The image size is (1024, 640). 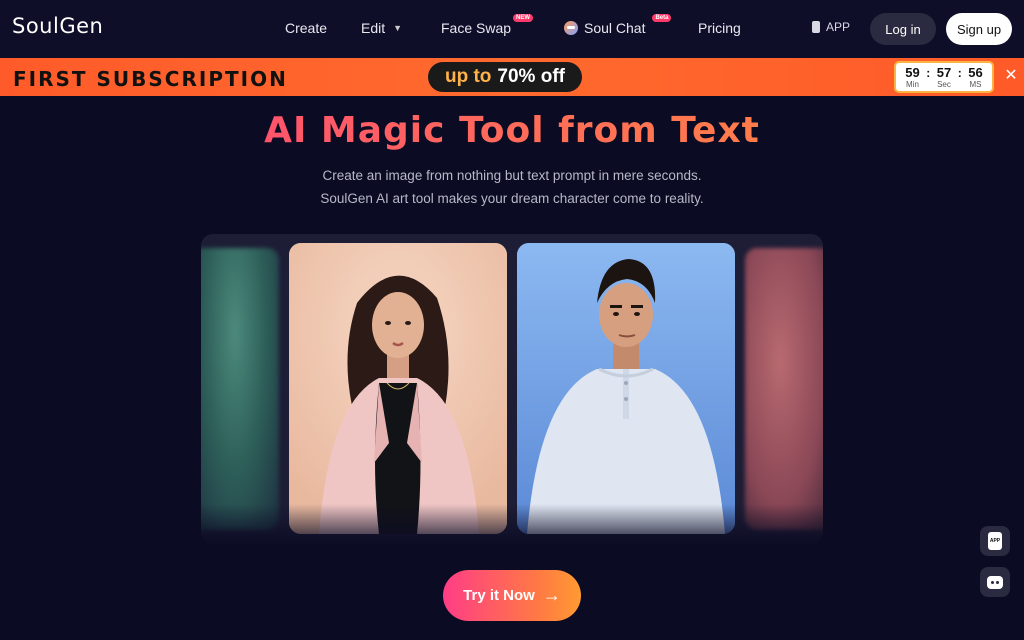 I want to click on carousel-card-next, so click(x=784, y=389).